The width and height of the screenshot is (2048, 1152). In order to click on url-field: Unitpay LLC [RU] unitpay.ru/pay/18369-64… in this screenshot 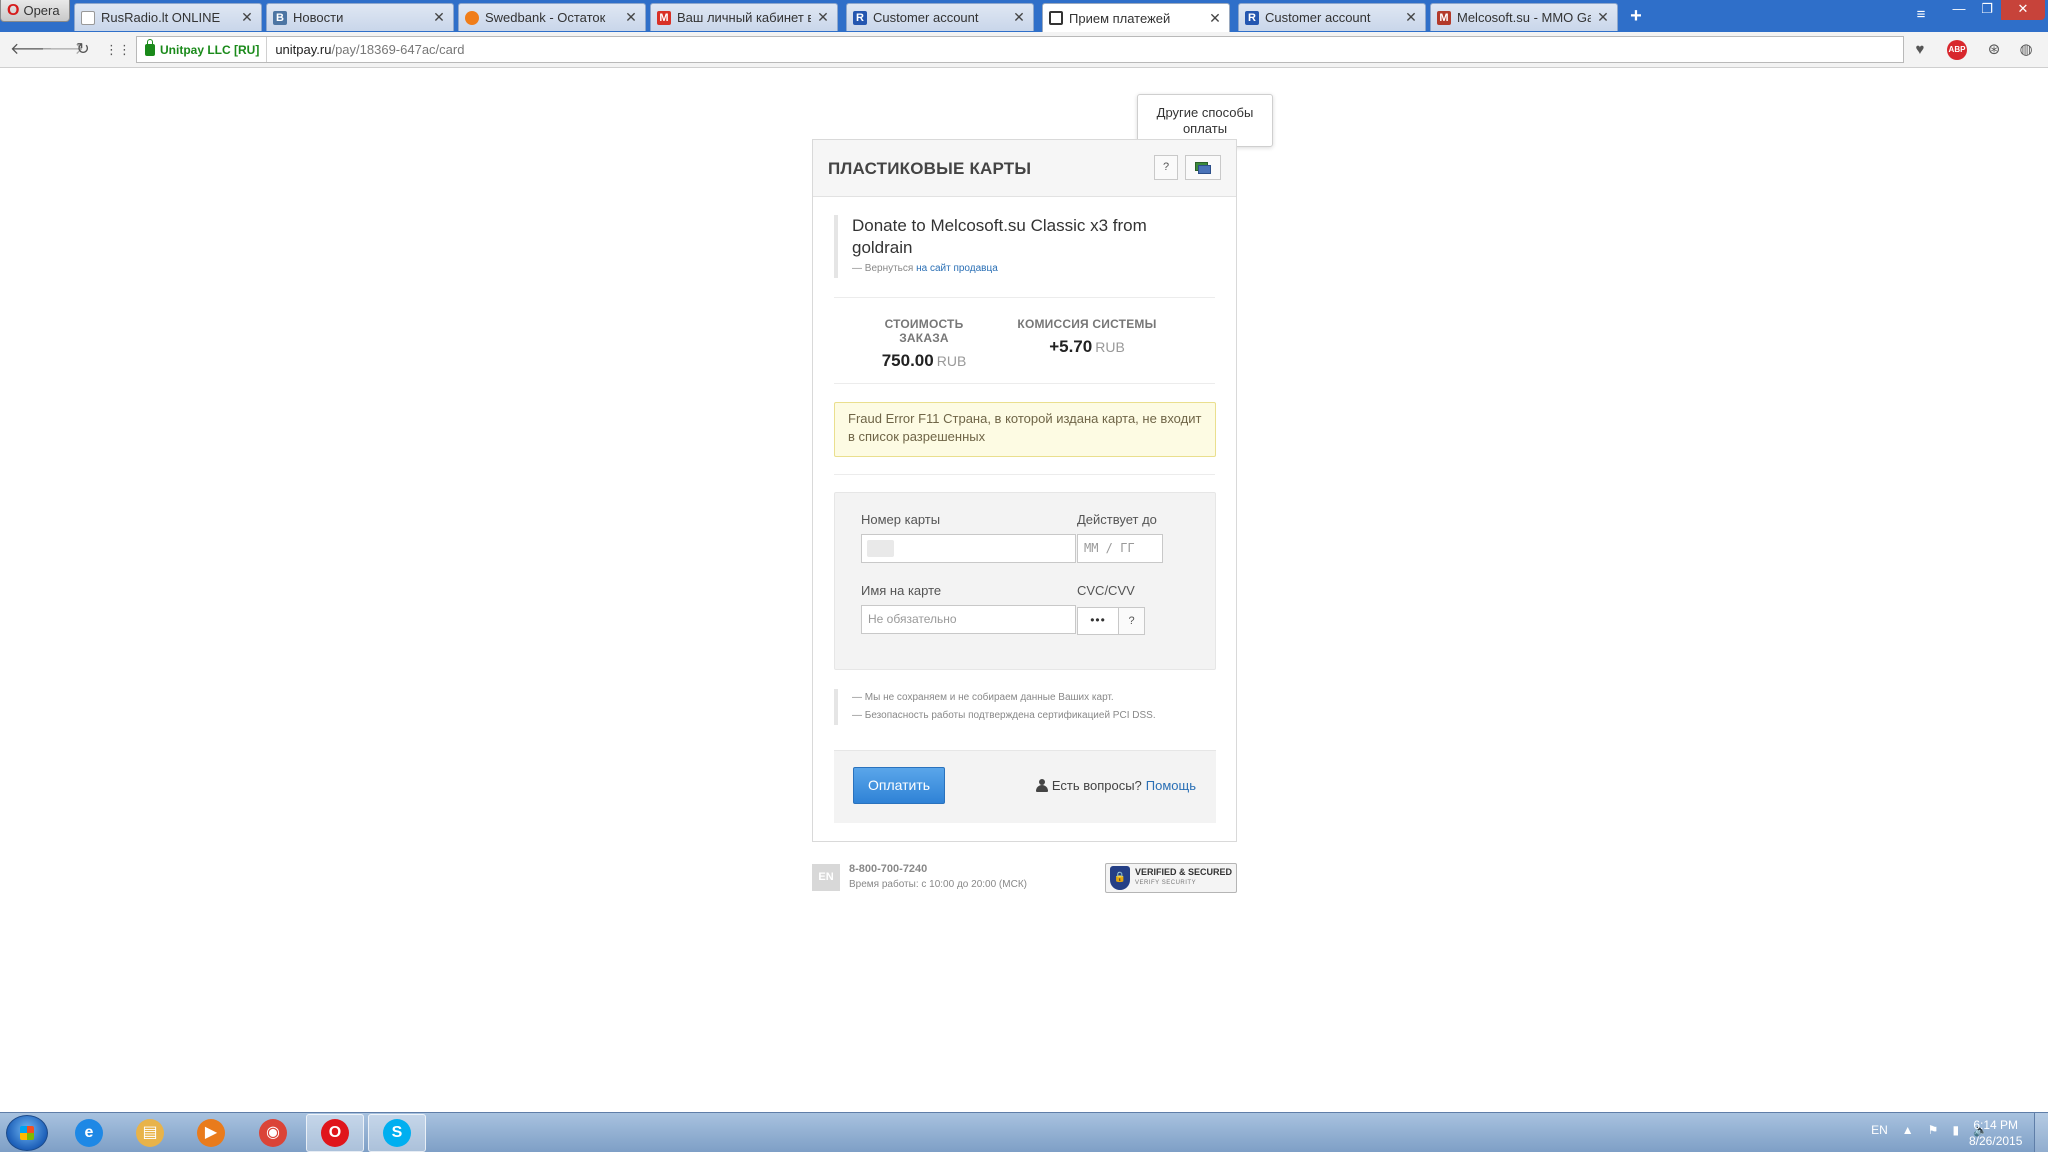, I will do `click(1020, 49)`.